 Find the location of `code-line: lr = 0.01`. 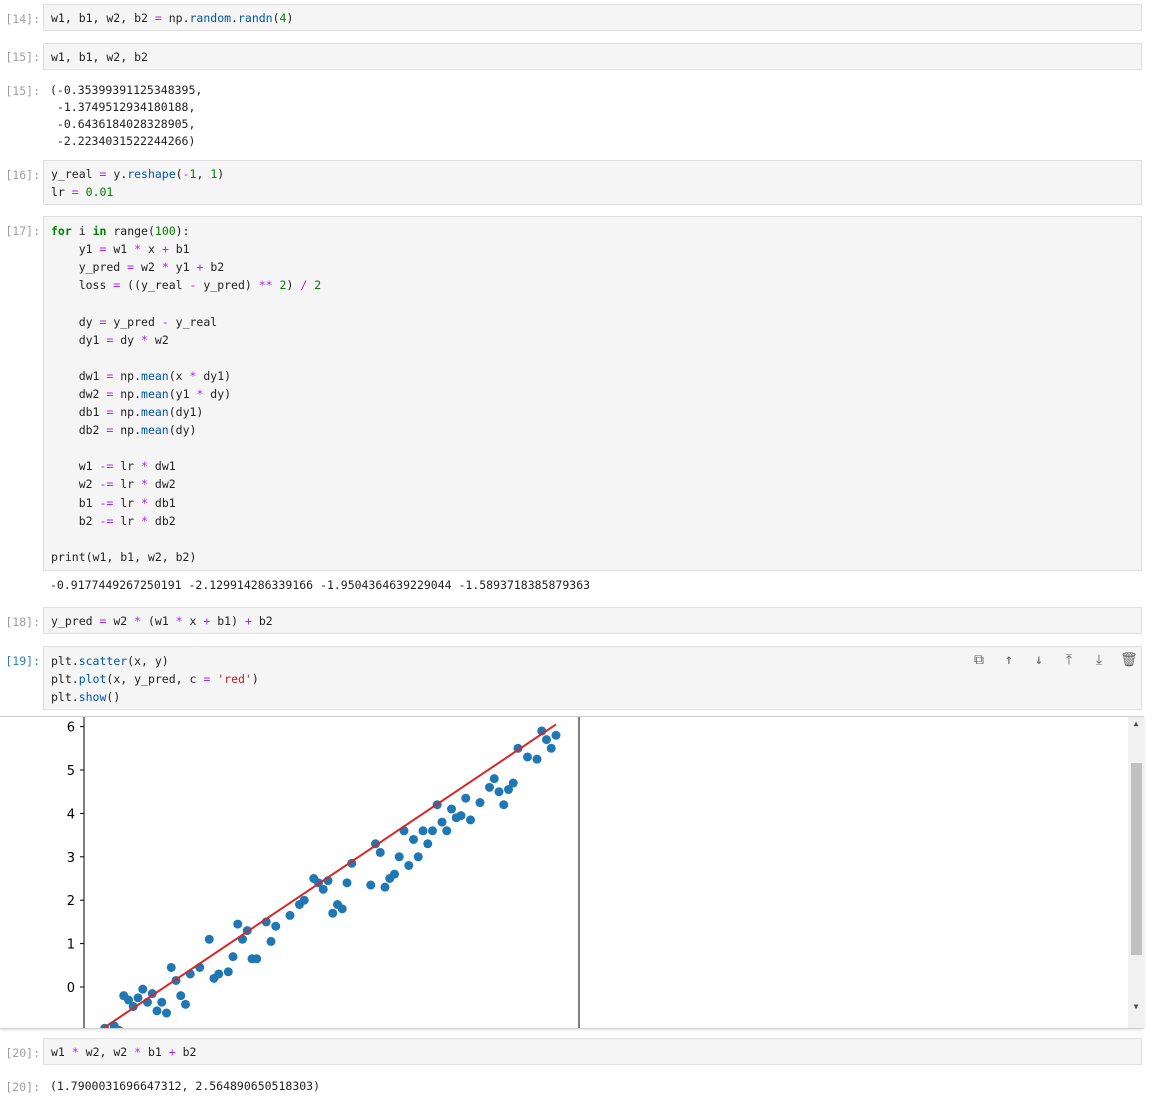

code-line: lr = 0.01 is located at coordinates (82, 192).